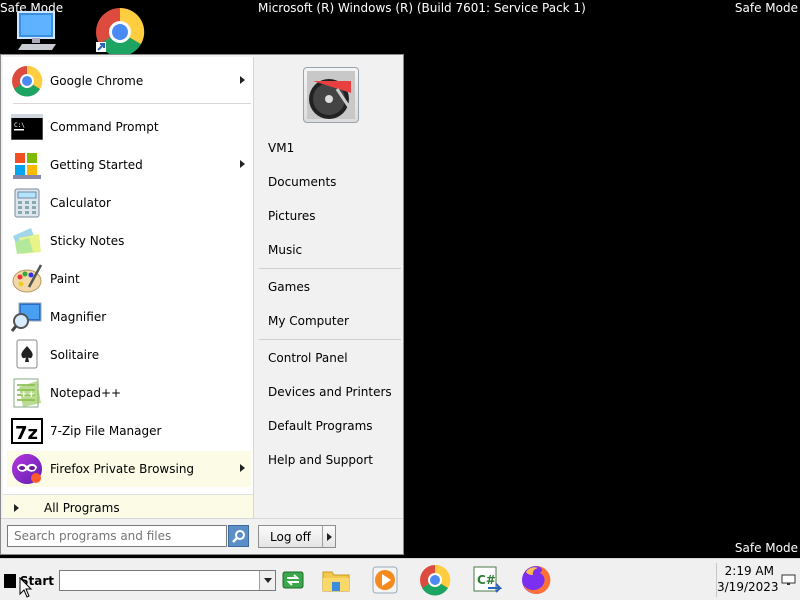 Image resolution: width=800 pixels, height=600 pixels. I want to click on program-command-prompt: C:\ Command Prompt, so click(129, 127).